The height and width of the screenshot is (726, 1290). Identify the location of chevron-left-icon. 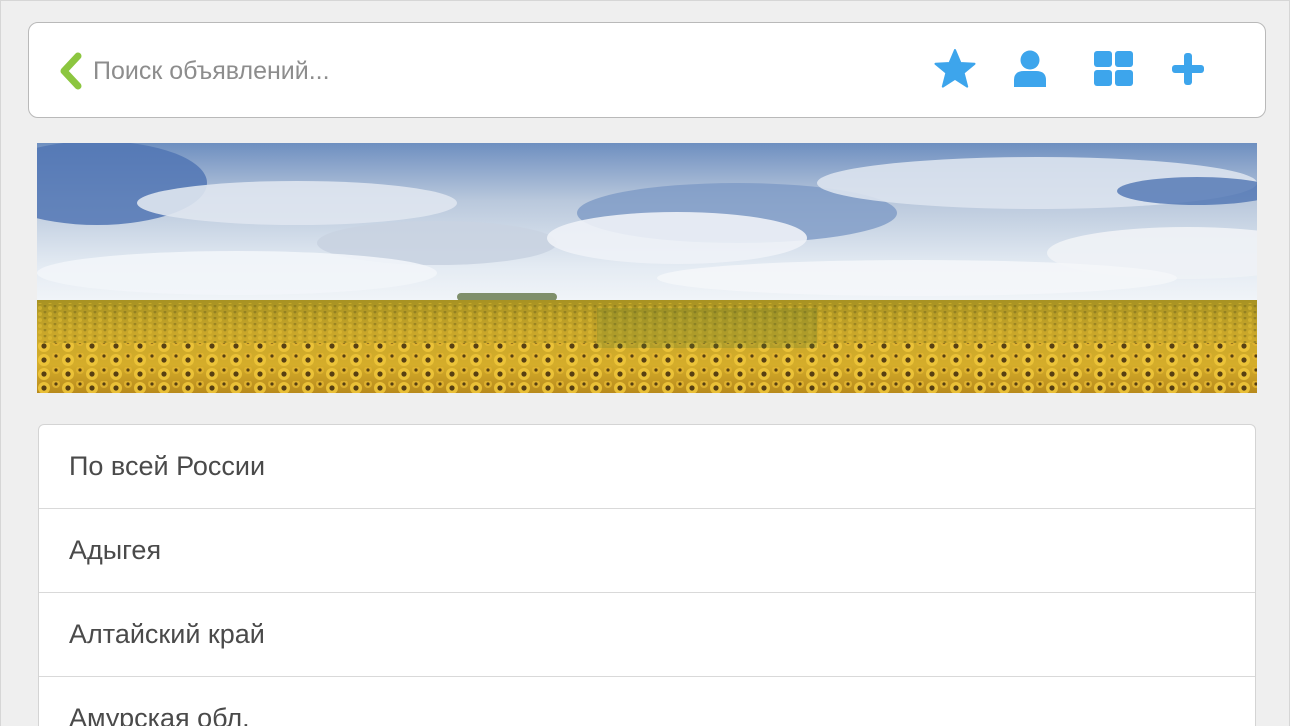
(71, 71).